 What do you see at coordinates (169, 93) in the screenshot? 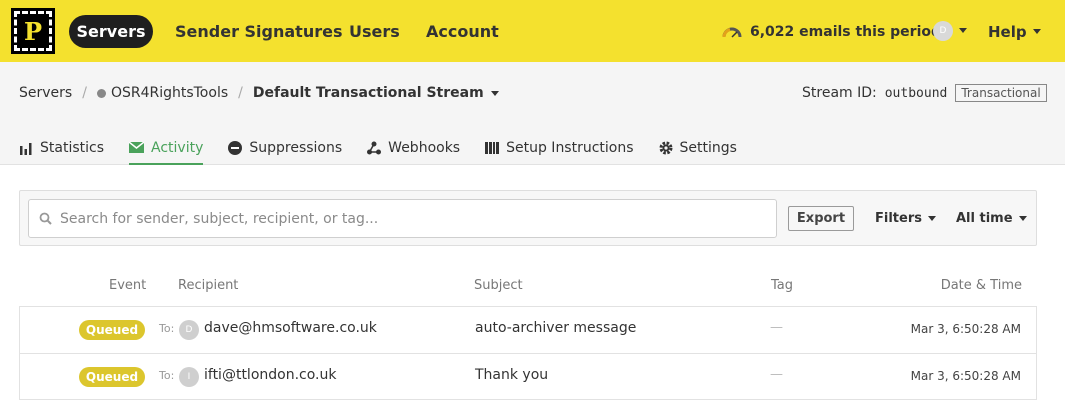
I see `server-name: OSR4RightsTools` at bounding box center [169, 93].